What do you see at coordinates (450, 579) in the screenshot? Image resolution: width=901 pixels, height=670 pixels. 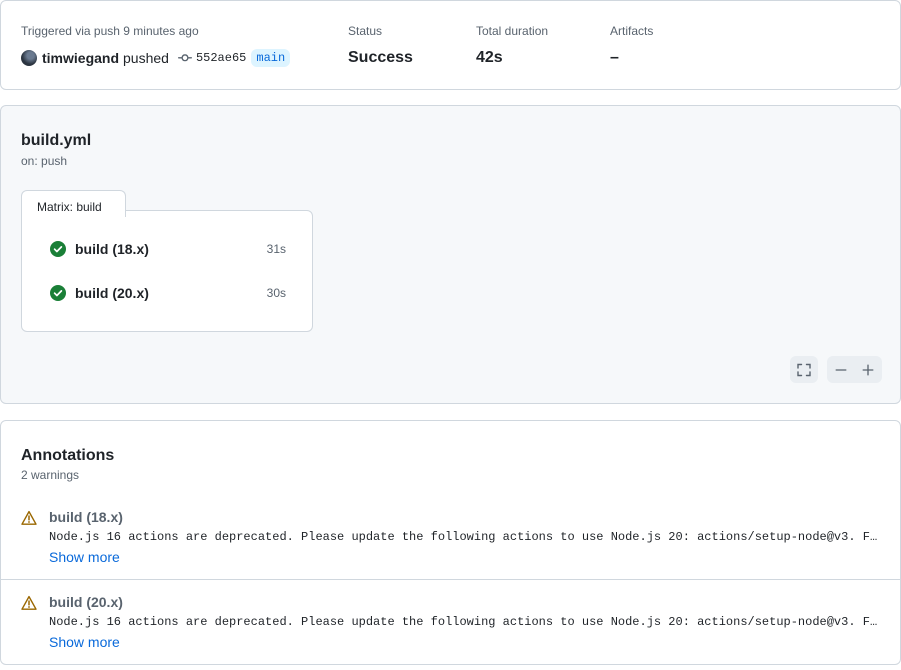 I see `annotation-divider` at bounding box center [450, 579].